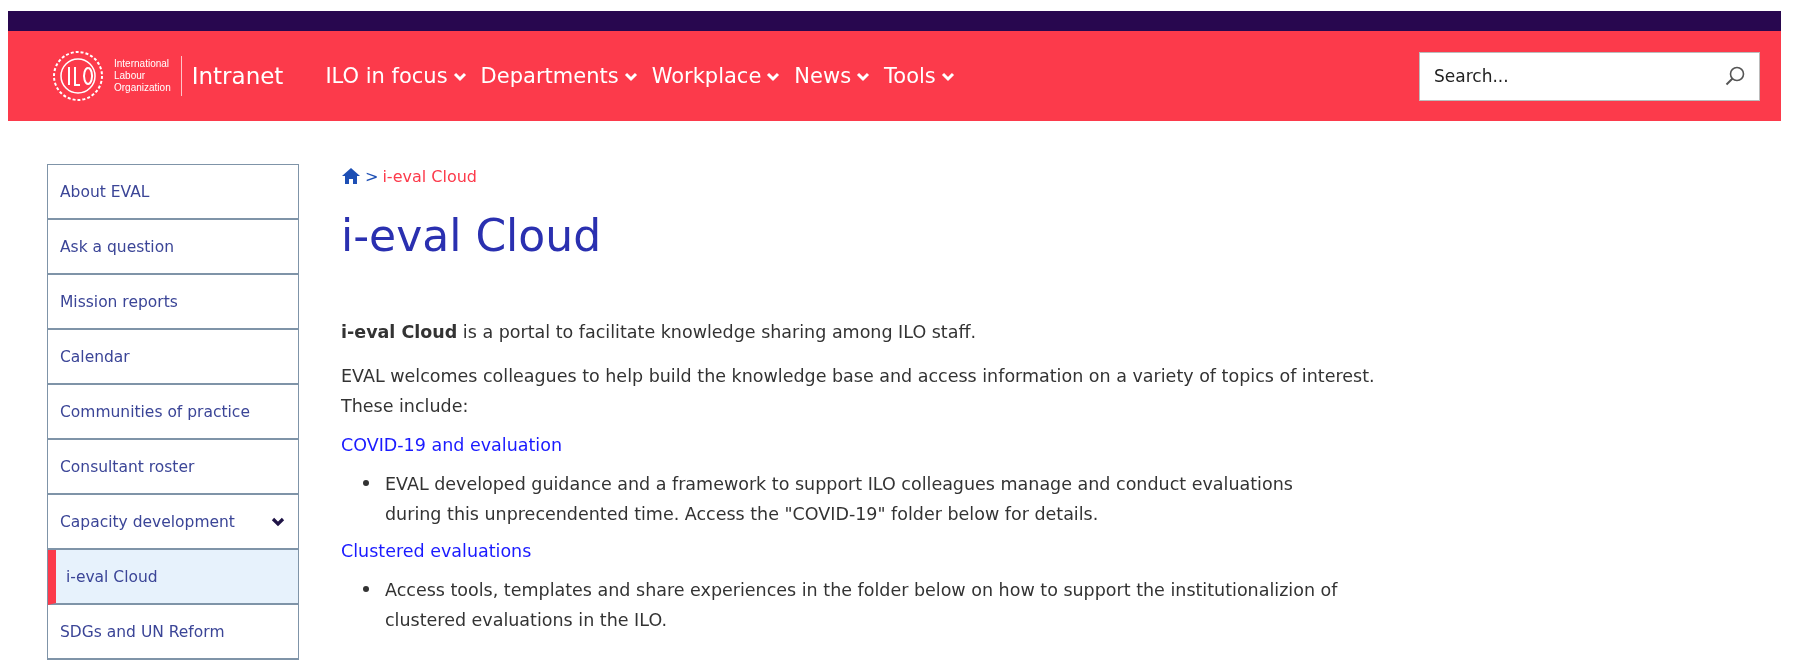 This screenshot has width=1796, height=672. What do you see at coordinates (130, 76) in the screenshot?
I see `org-name-line: Labour` at bounding box center [130, 76].